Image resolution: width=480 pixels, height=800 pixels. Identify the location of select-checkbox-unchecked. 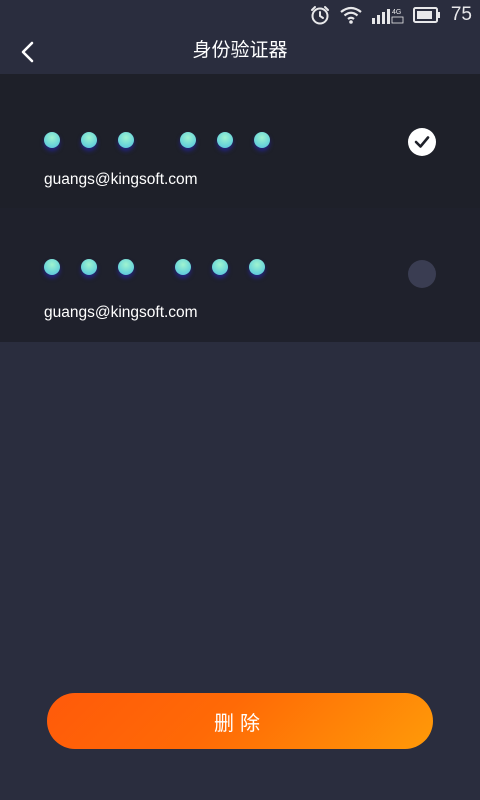
(422, 274).